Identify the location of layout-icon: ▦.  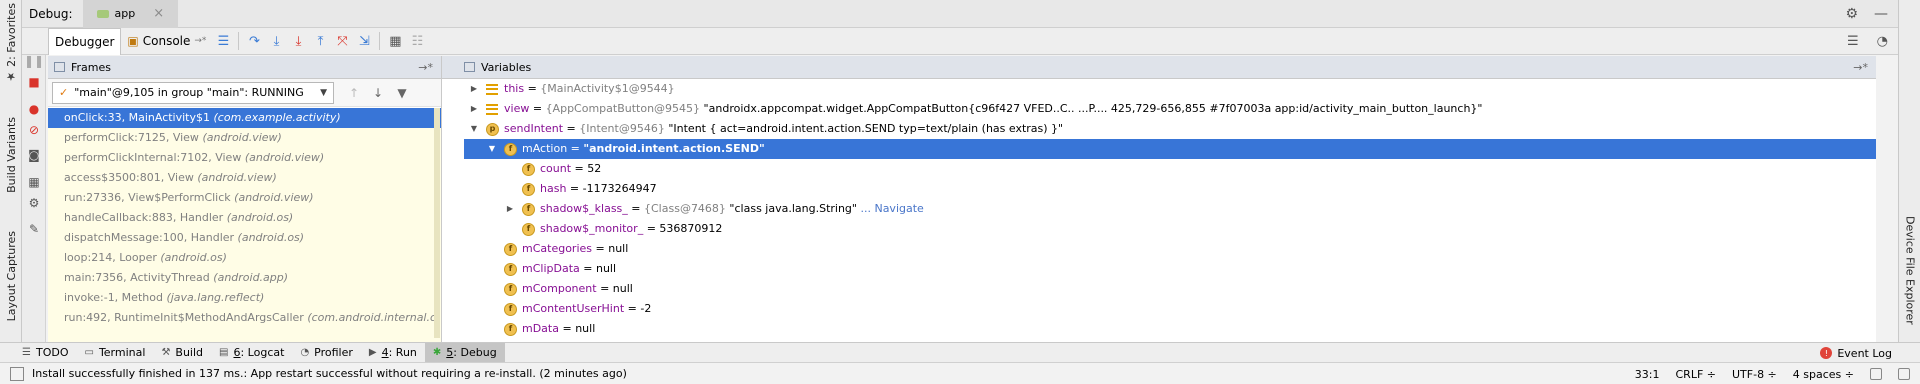
(34, 182).